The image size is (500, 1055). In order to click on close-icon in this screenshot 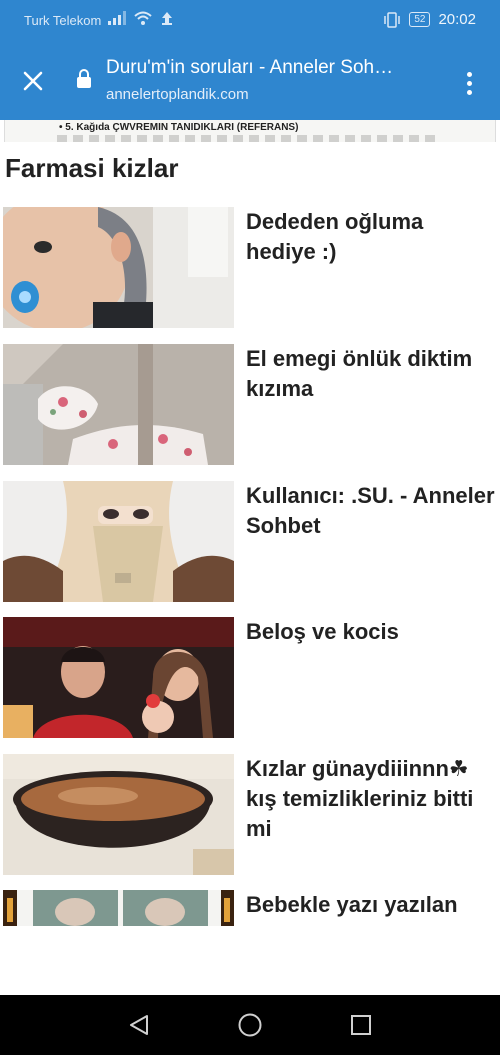, I will do `click(33, 81)`.